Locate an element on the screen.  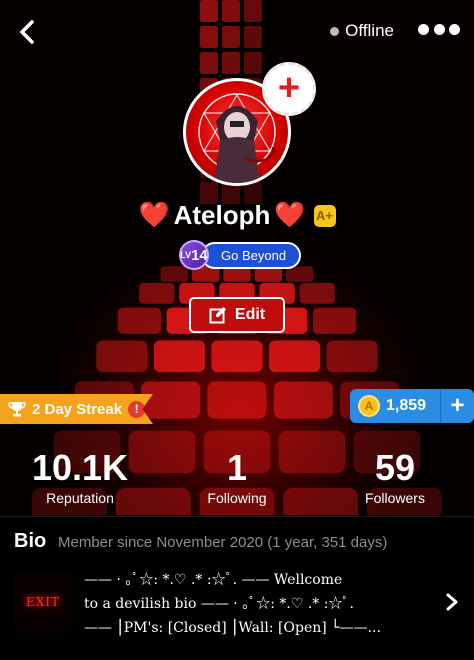
stat-label: Following is located at coordinates (237, 498).